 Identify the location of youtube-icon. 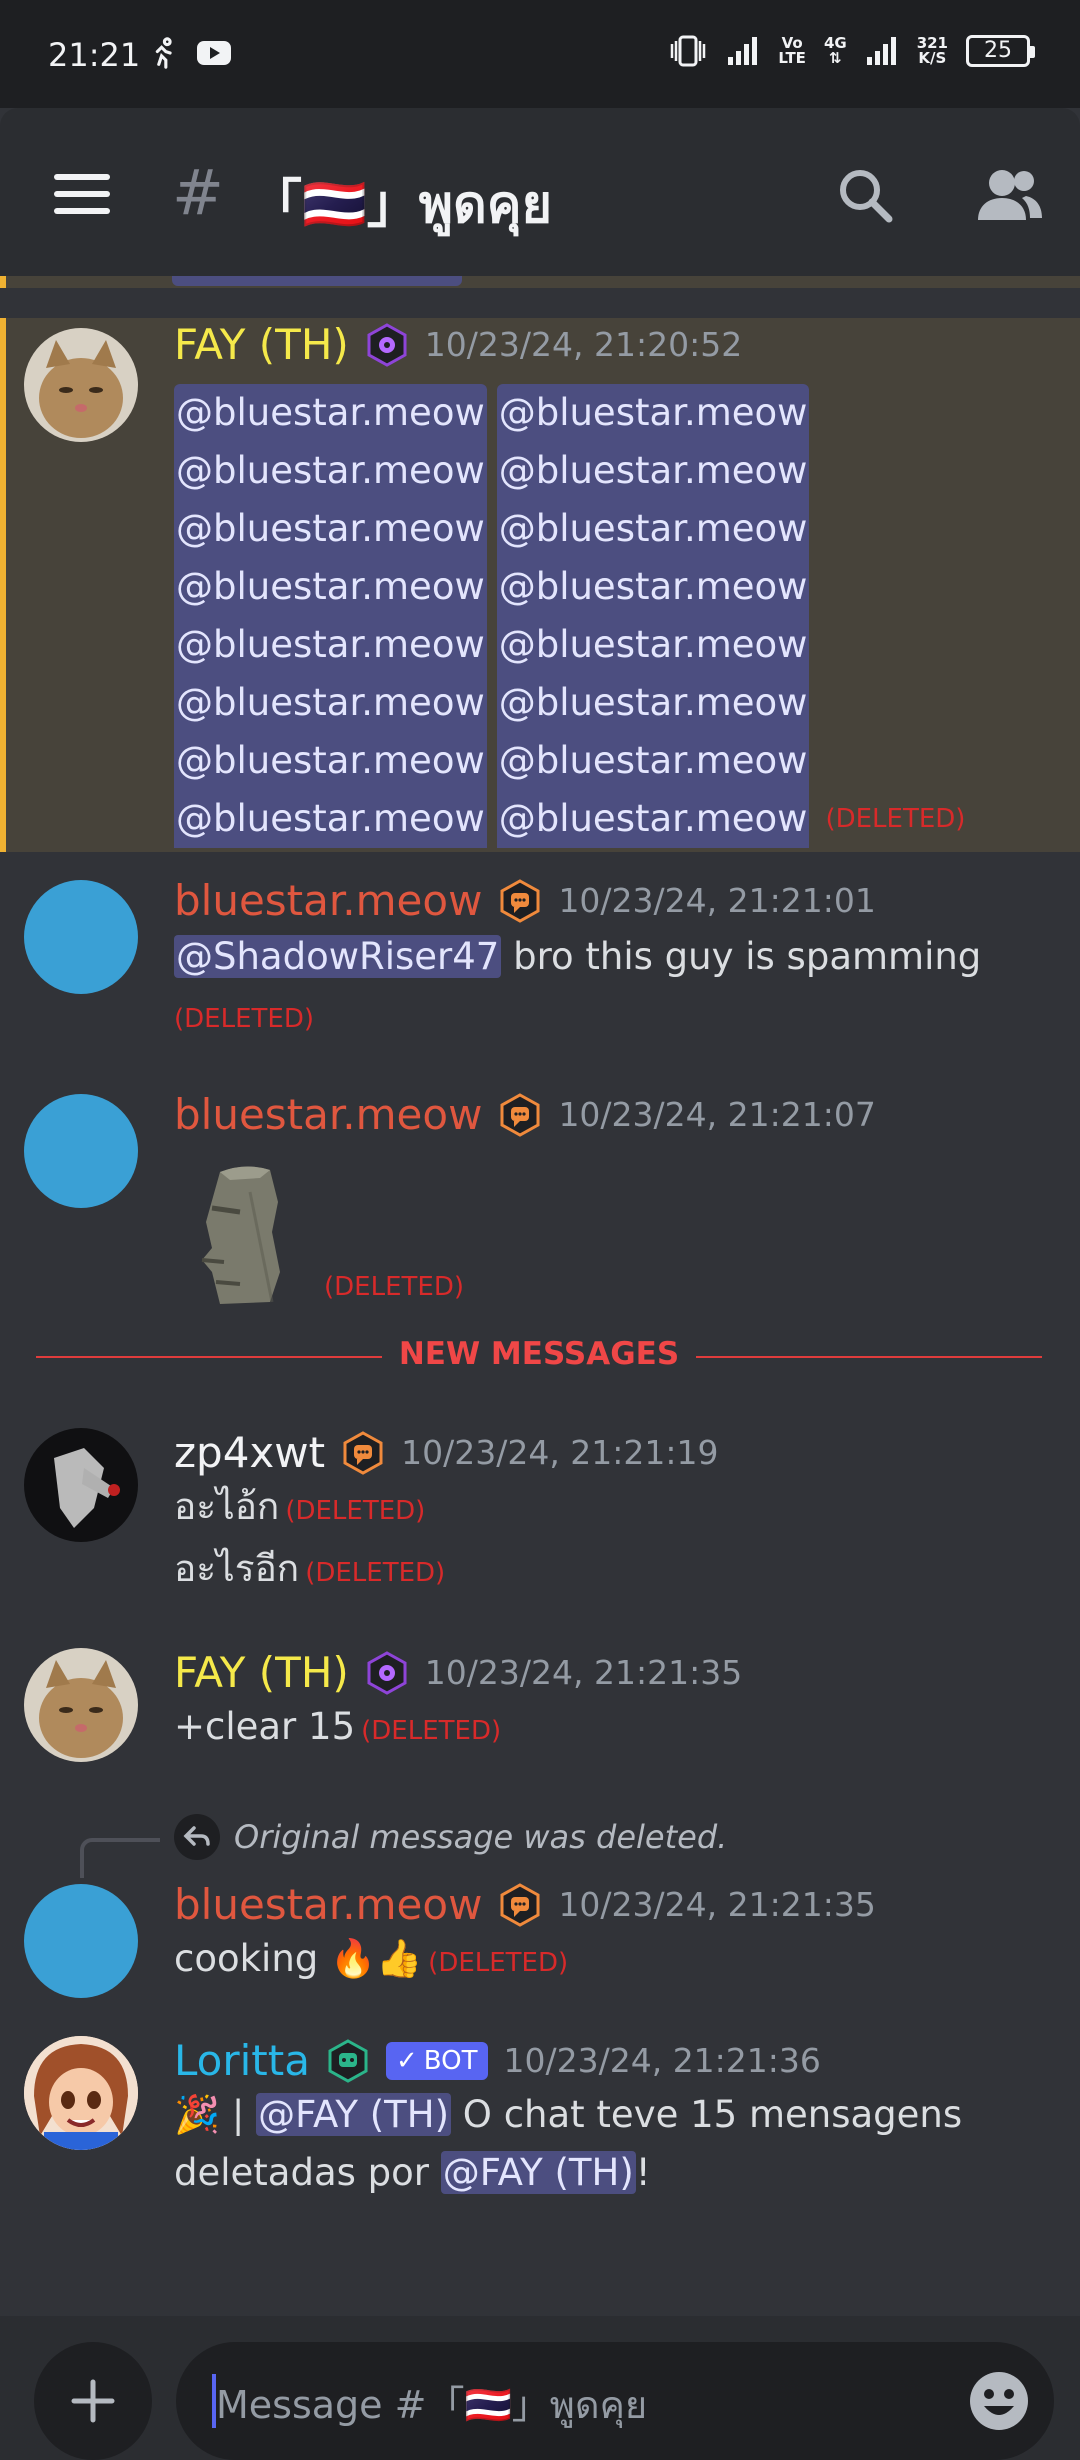
(214, 53).